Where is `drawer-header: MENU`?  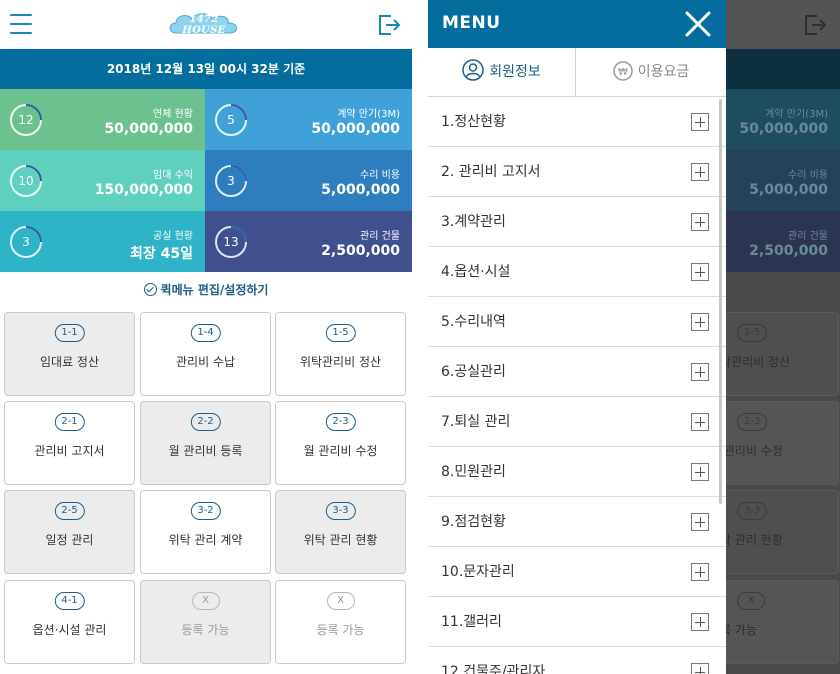
drawer-header: MENU is located at coordinates (577, 24).